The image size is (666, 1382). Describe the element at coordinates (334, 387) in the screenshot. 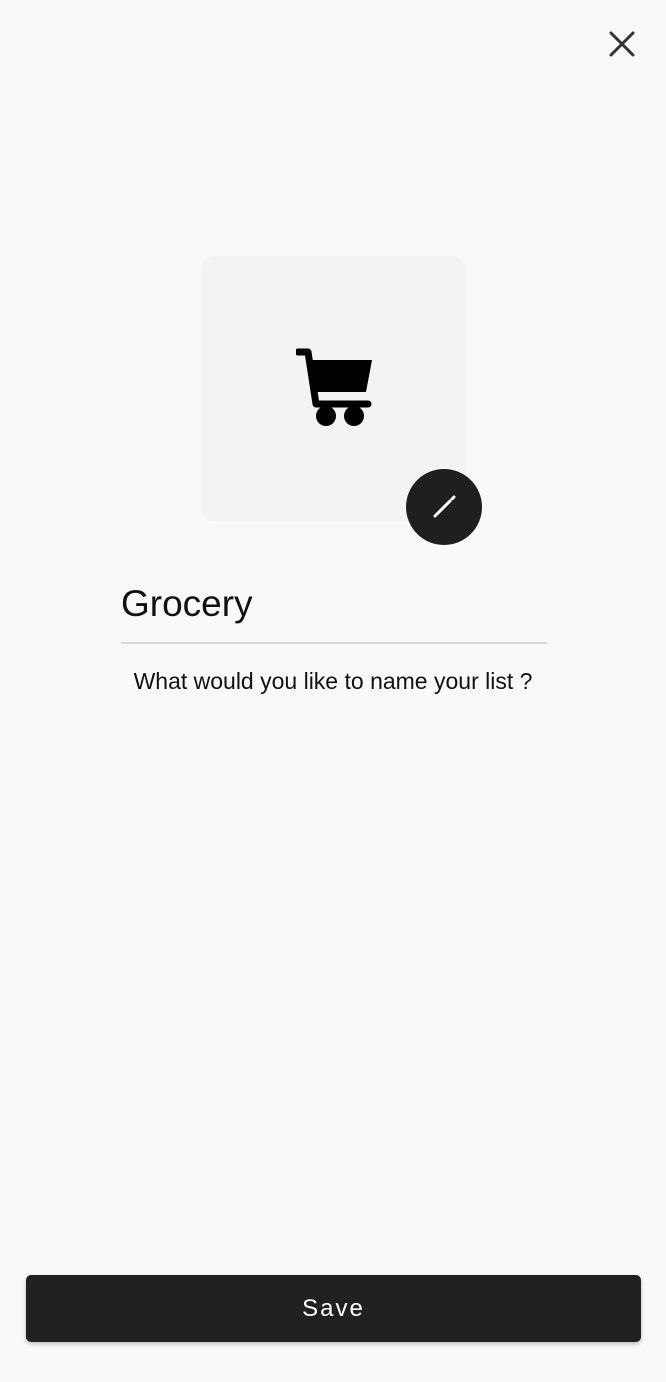

I see `shopping-cart-icon` at that location.